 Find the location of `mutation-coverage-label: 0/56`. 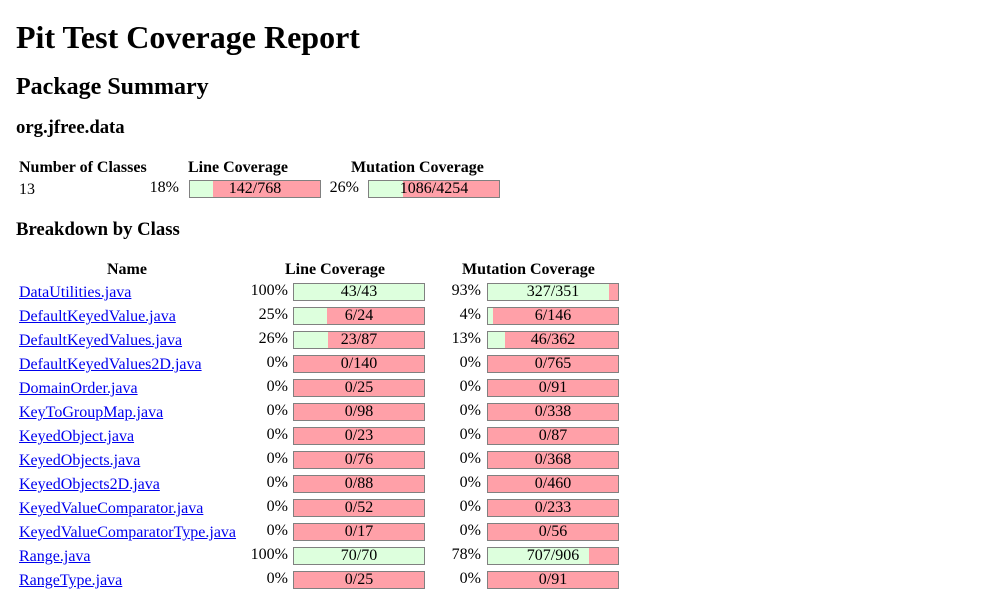

mutation-coverage-label: 0/56 is located at coordinates (553, 531).